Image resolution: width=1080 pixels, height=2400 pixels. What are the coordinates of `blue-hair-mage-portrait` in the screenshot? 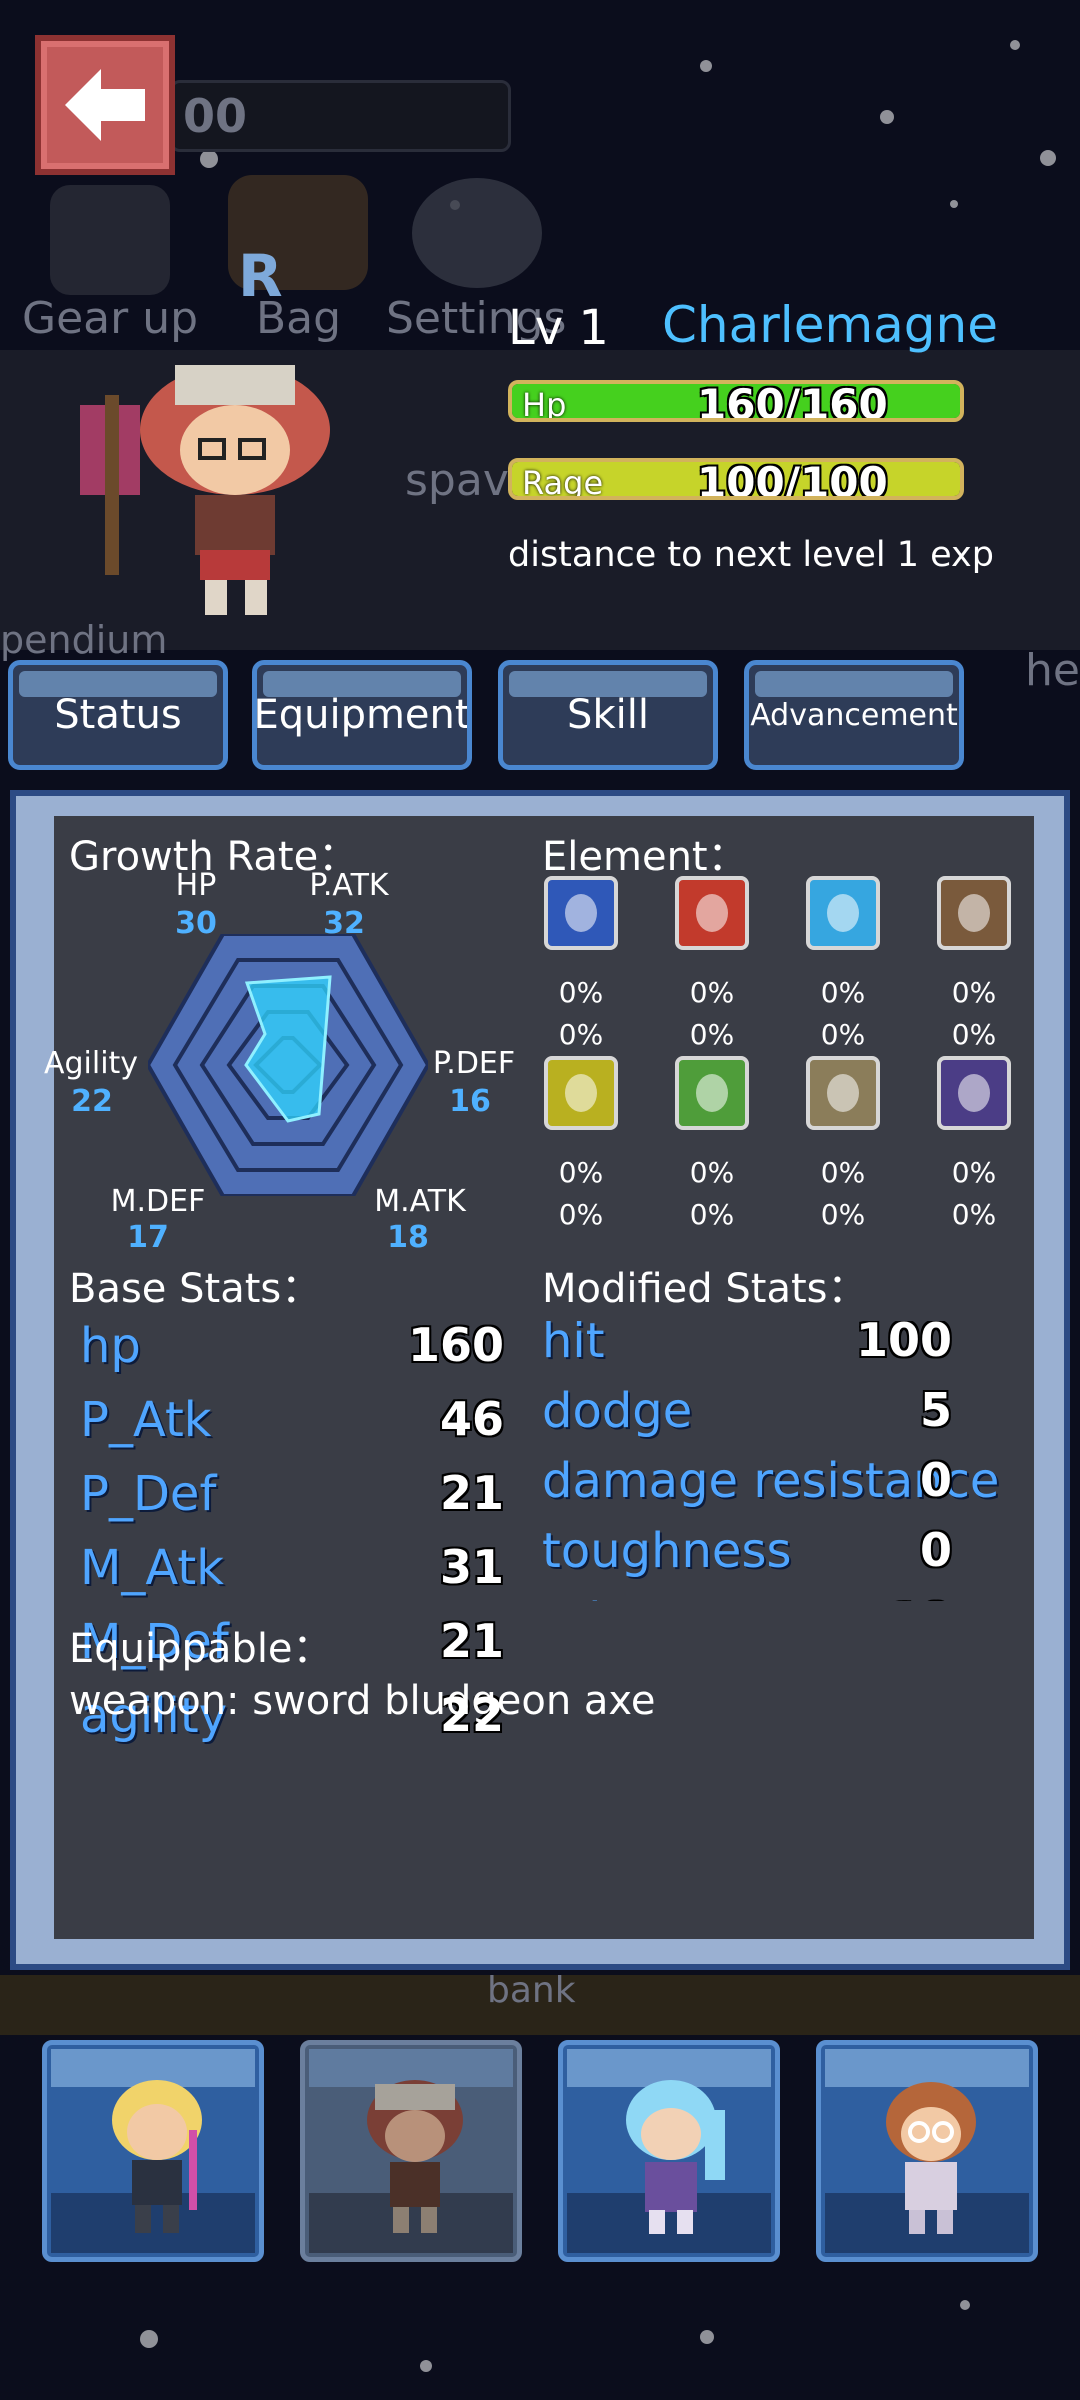 It's located at (675, 2157).